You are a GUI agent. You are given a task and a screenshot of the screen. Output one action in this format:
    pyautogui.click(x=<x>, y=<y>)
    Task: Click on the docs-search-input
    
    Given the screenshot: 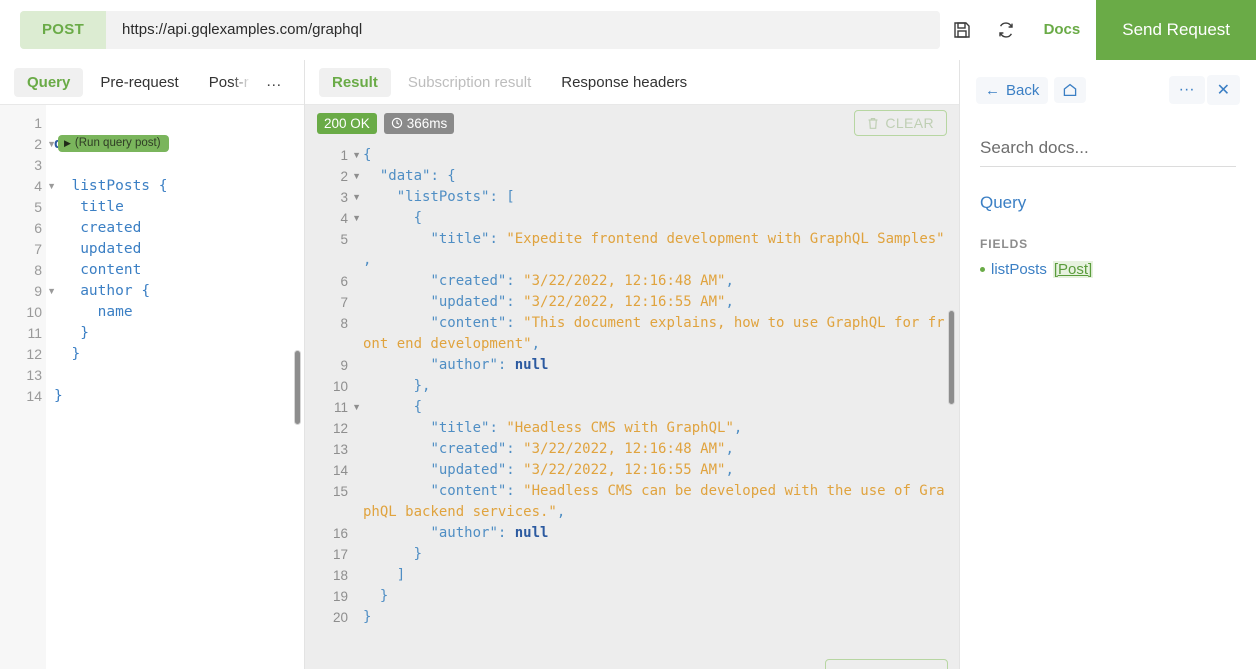 What is the action you would take?
    pyautogui.click(x=1108, y=149)
    